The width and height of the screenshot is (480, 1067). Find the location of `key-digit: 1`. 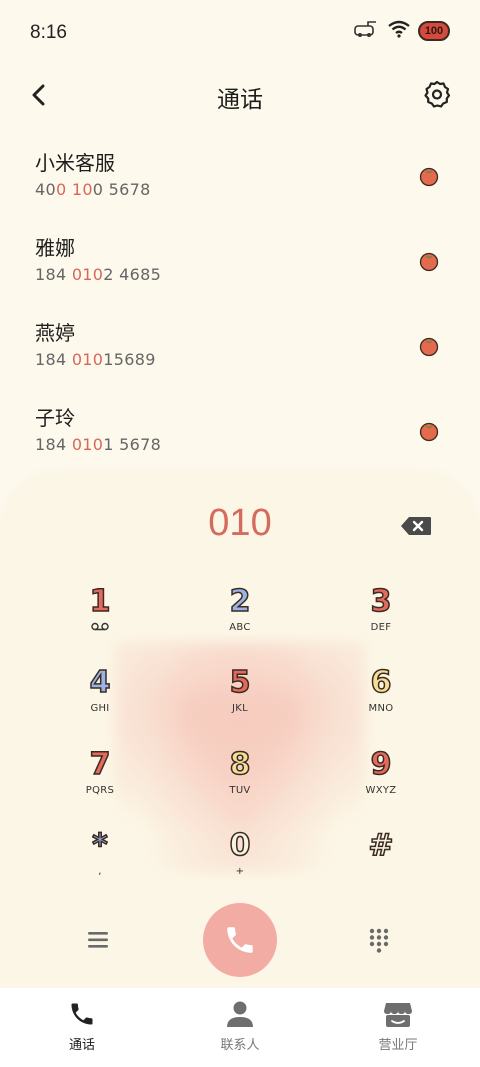

key-digit: 1 is located at coordinates (100, 601).